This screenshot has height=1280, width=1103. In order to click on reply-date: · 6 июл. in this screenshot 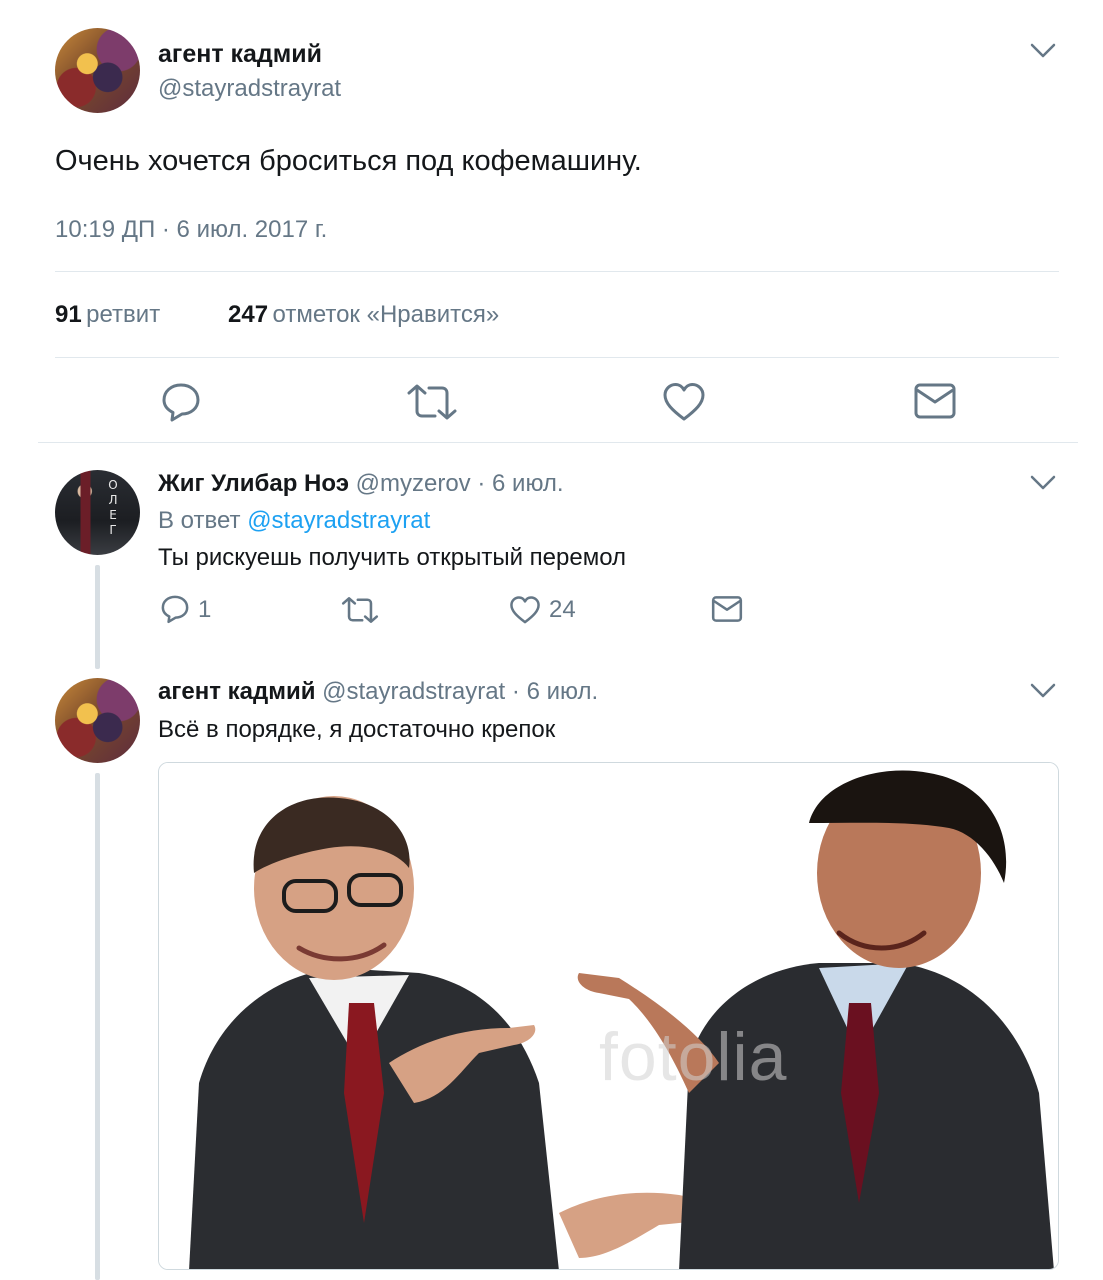, I will do `click(520, 483)`.